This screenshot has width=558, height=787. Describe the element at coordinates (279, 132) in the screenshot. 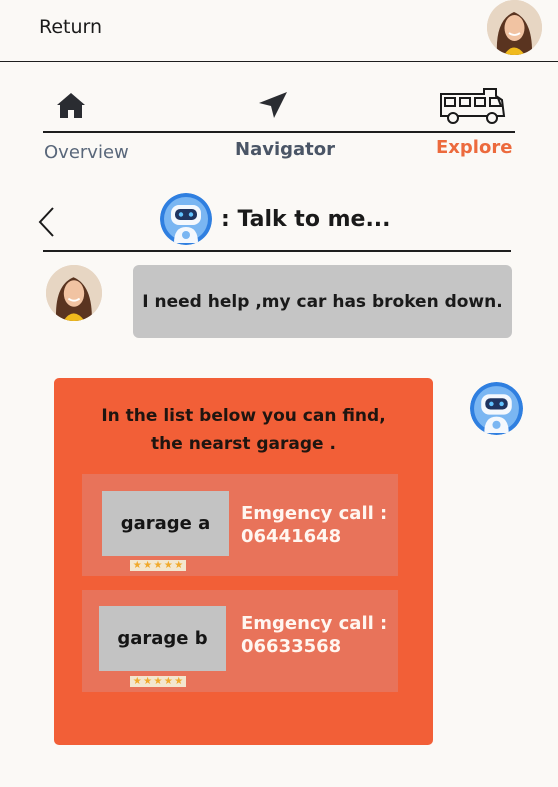

I see `tab-divider` at that location.